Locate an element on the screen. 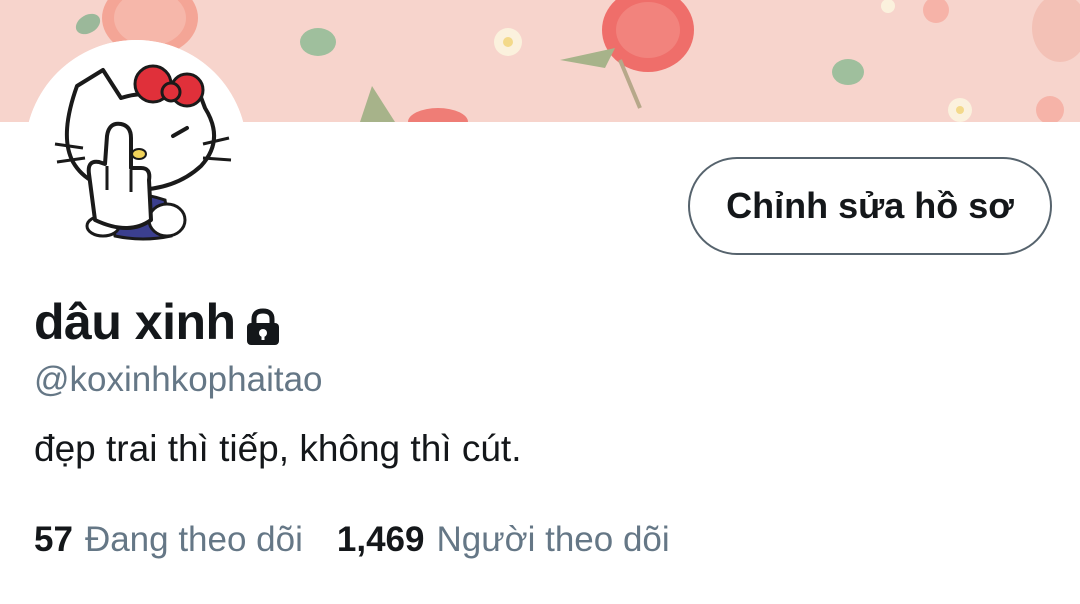 This screenshot has width=1080, height=604. followers-count: 1,469 is located at coordinates (380, 539).